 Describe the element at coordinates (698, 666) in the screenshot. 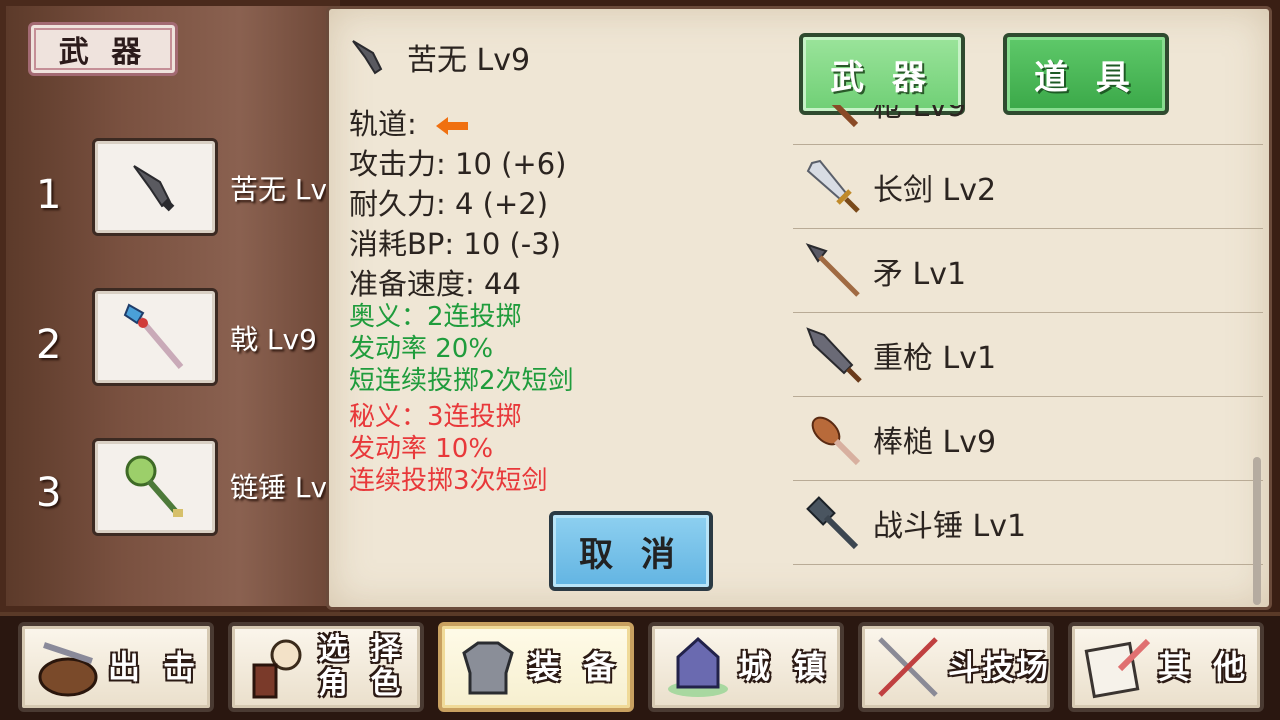

I see `town-icon` at that location.